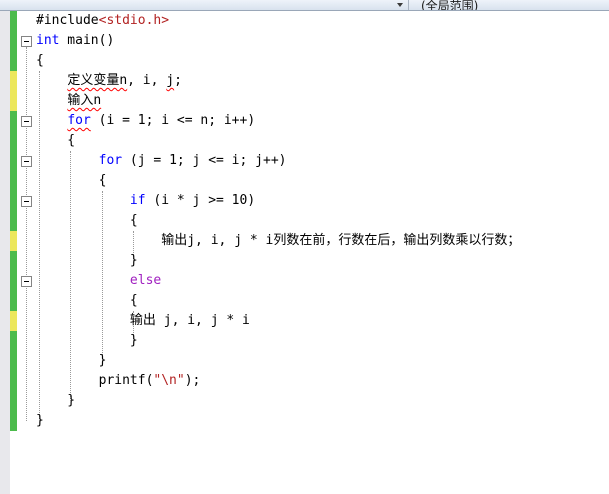  What do you see at coordinates (75, 40) in the screenshot?
I see `code-text: int main()` at bounding box center [75, 40].